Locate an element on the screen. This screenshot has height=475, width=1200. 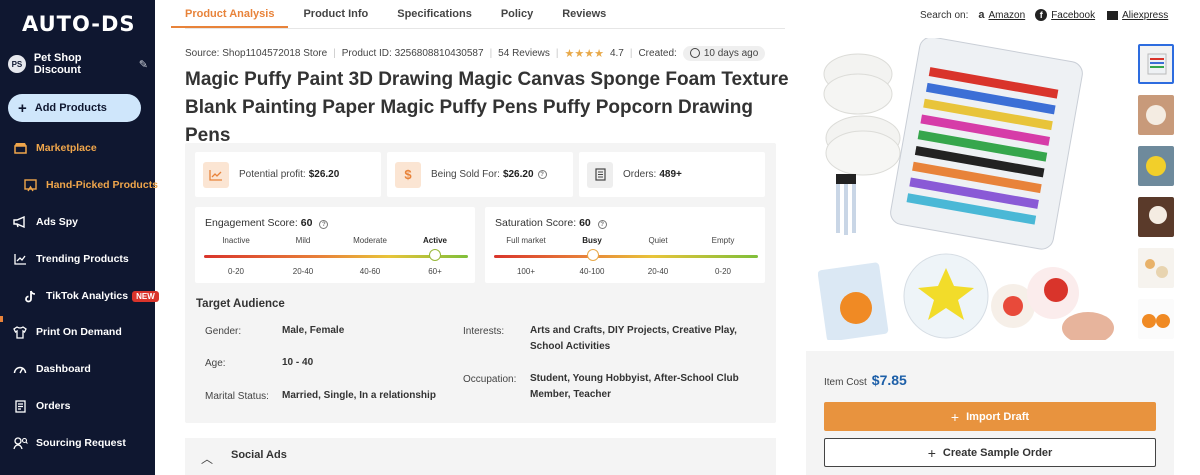
aliexpress-link: Aliexpress is located at coordinates (1145, 15).